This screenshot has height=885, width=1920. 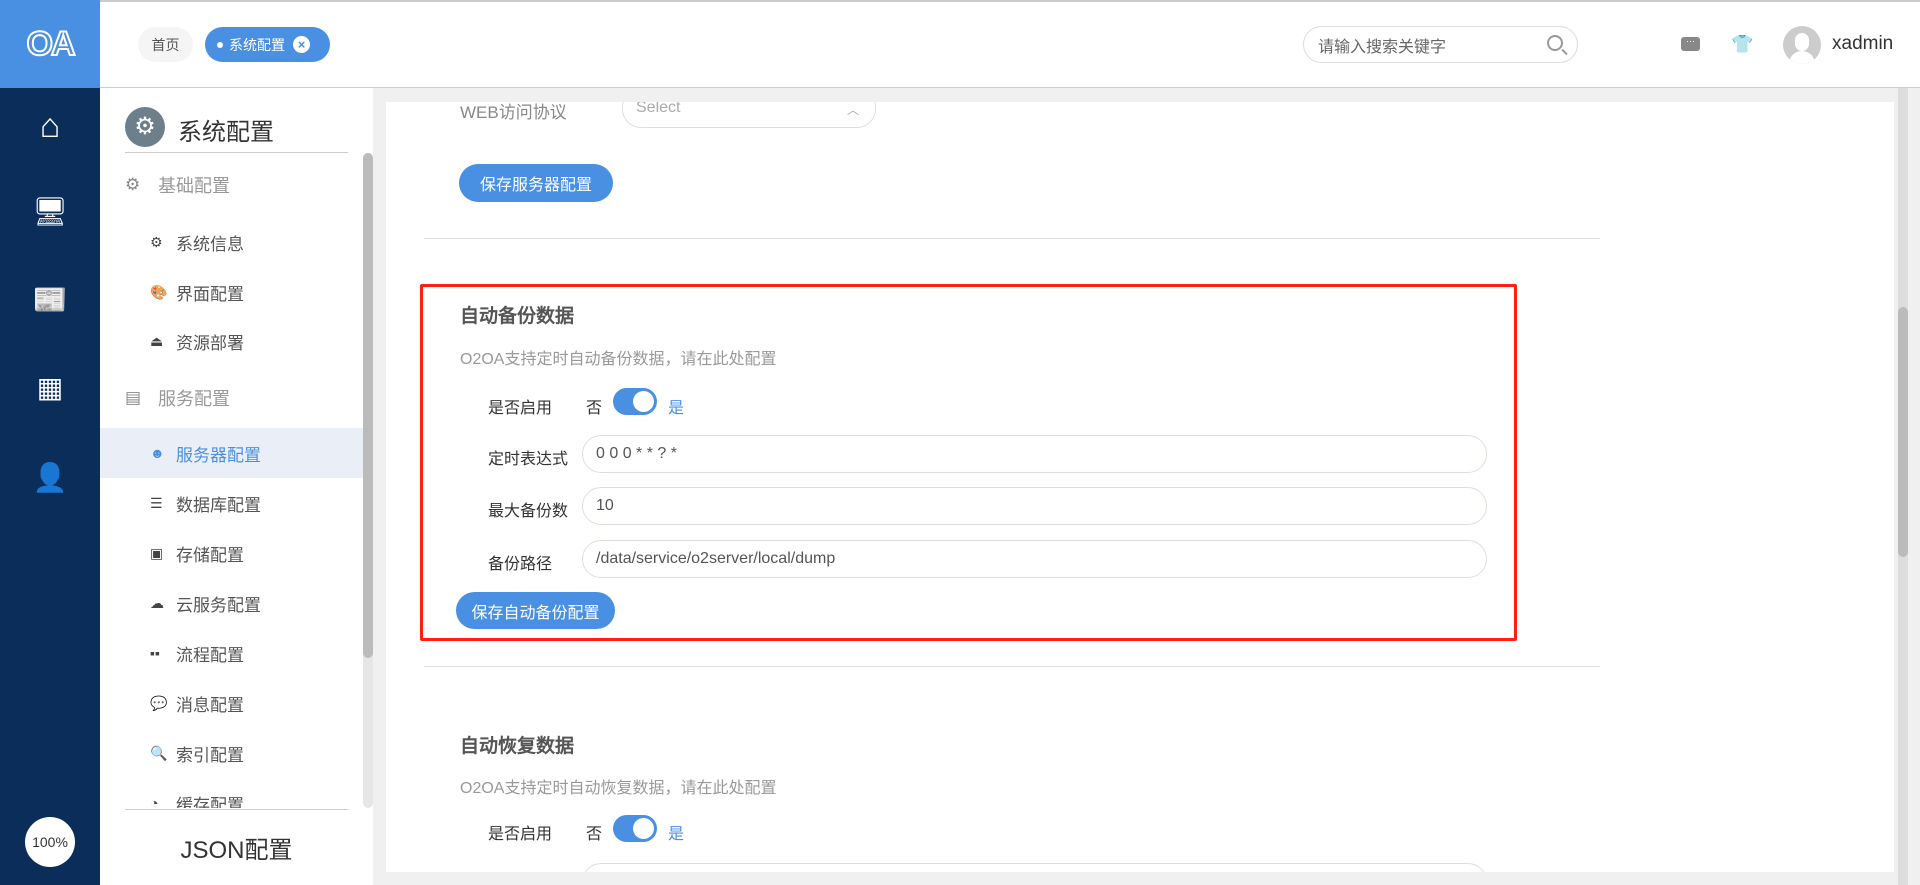 What do you see at coordinates (1382, 47) in the screenshot?
I see `search-placeholder: 请输入搜索关键字` at bounding box center [1382, 47].